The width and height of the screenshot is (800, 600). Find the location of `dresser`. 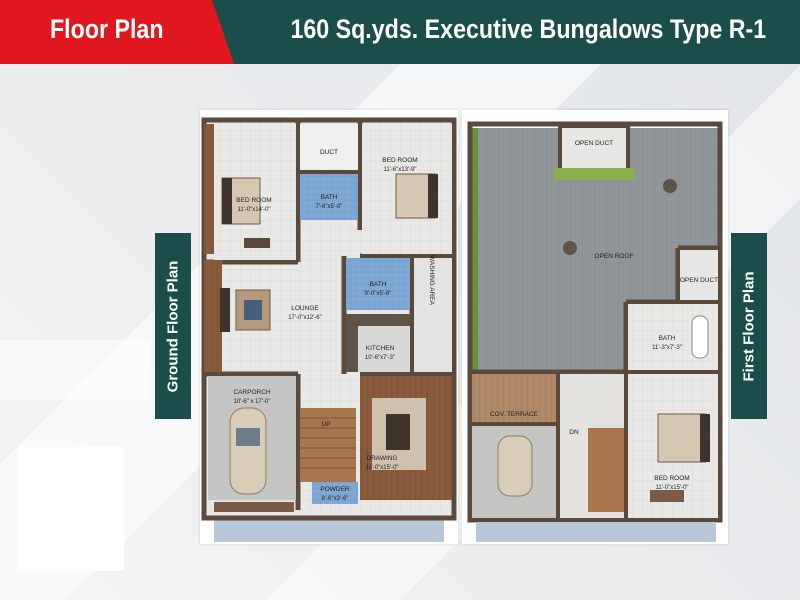

dresser is located at coordinates (667, 496).